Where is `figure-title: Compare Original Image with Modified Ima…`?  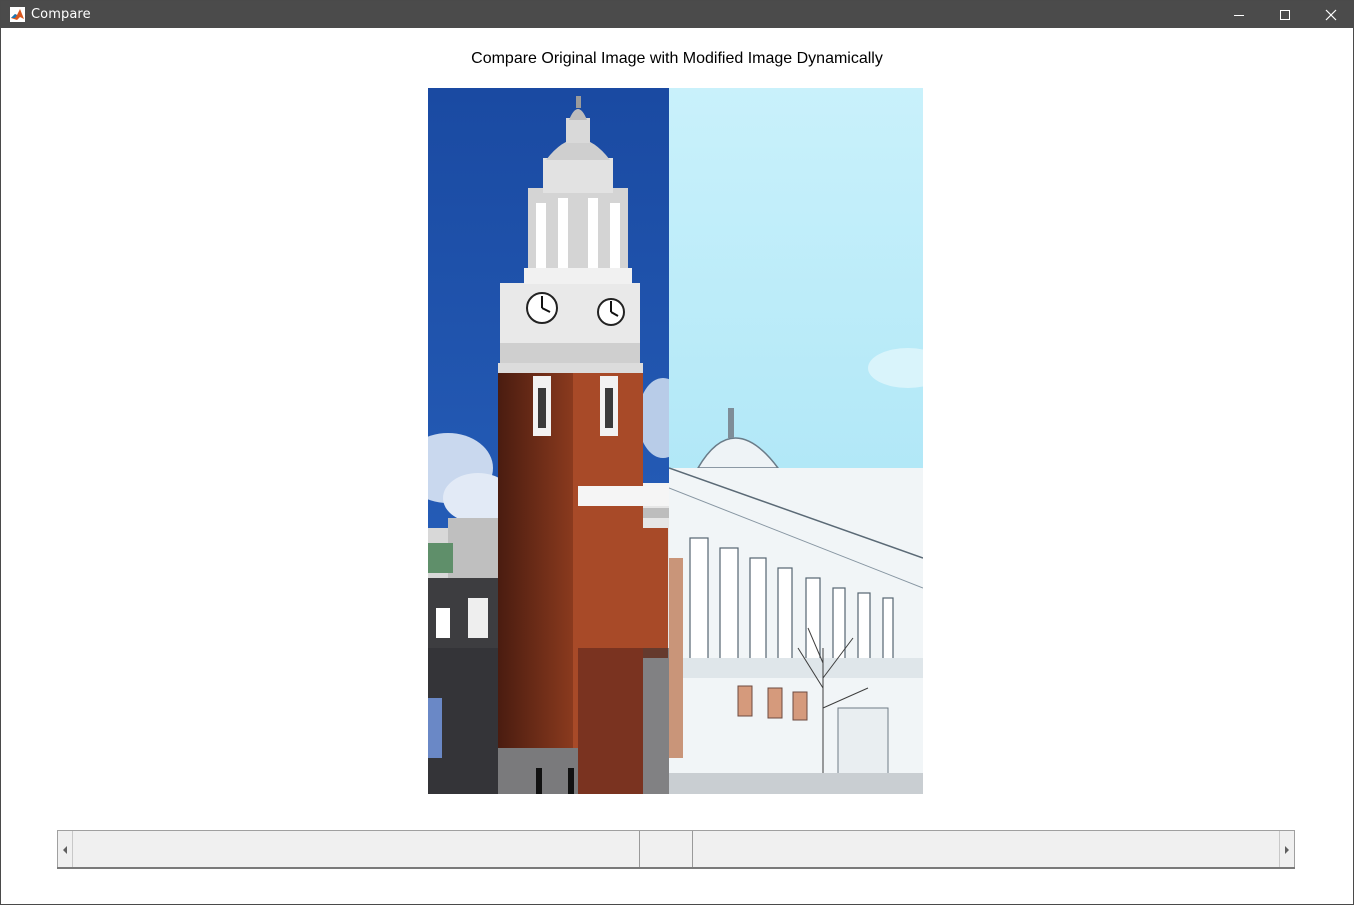 figure-title: Compare Original Image with Modified Ima… is located at coordinates (677, 58).